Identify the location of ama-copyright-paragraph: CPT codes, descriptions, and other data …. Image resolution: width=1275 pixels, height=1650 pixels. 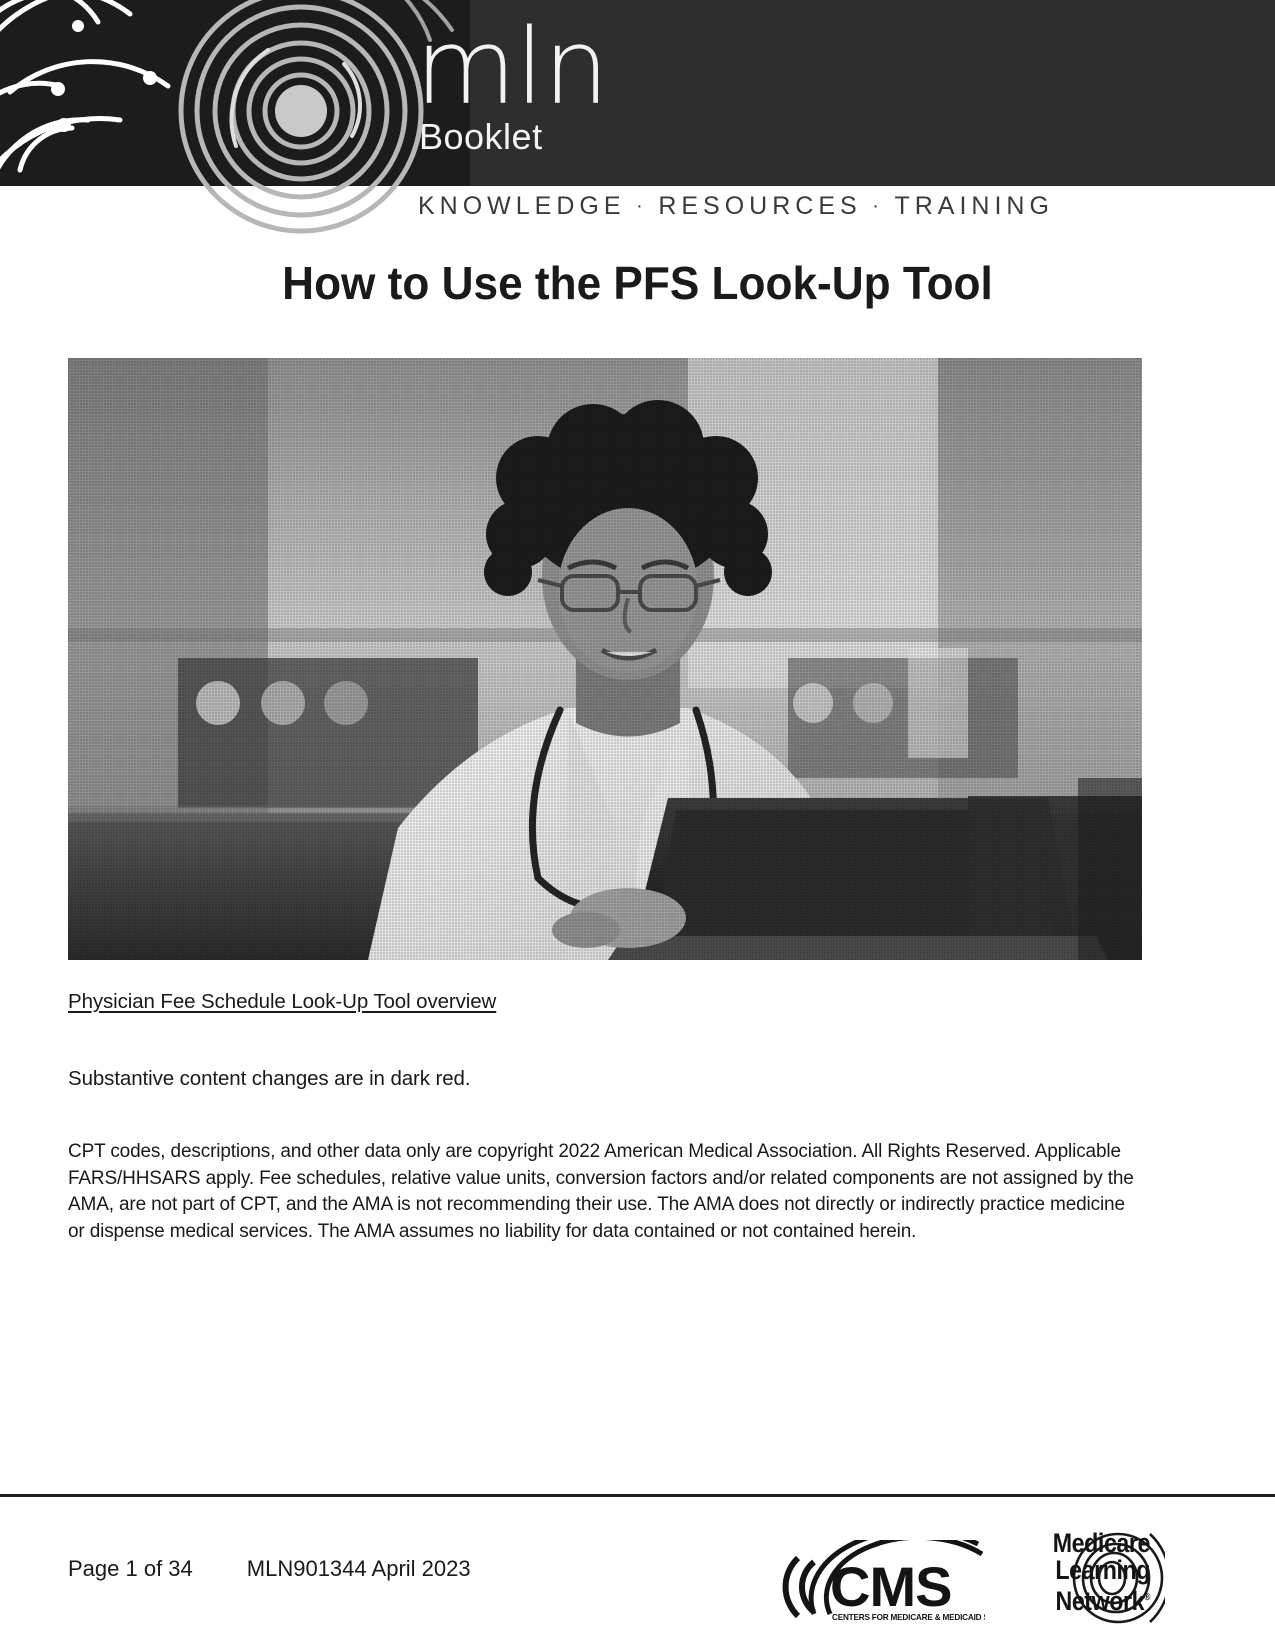
(601, 1191).